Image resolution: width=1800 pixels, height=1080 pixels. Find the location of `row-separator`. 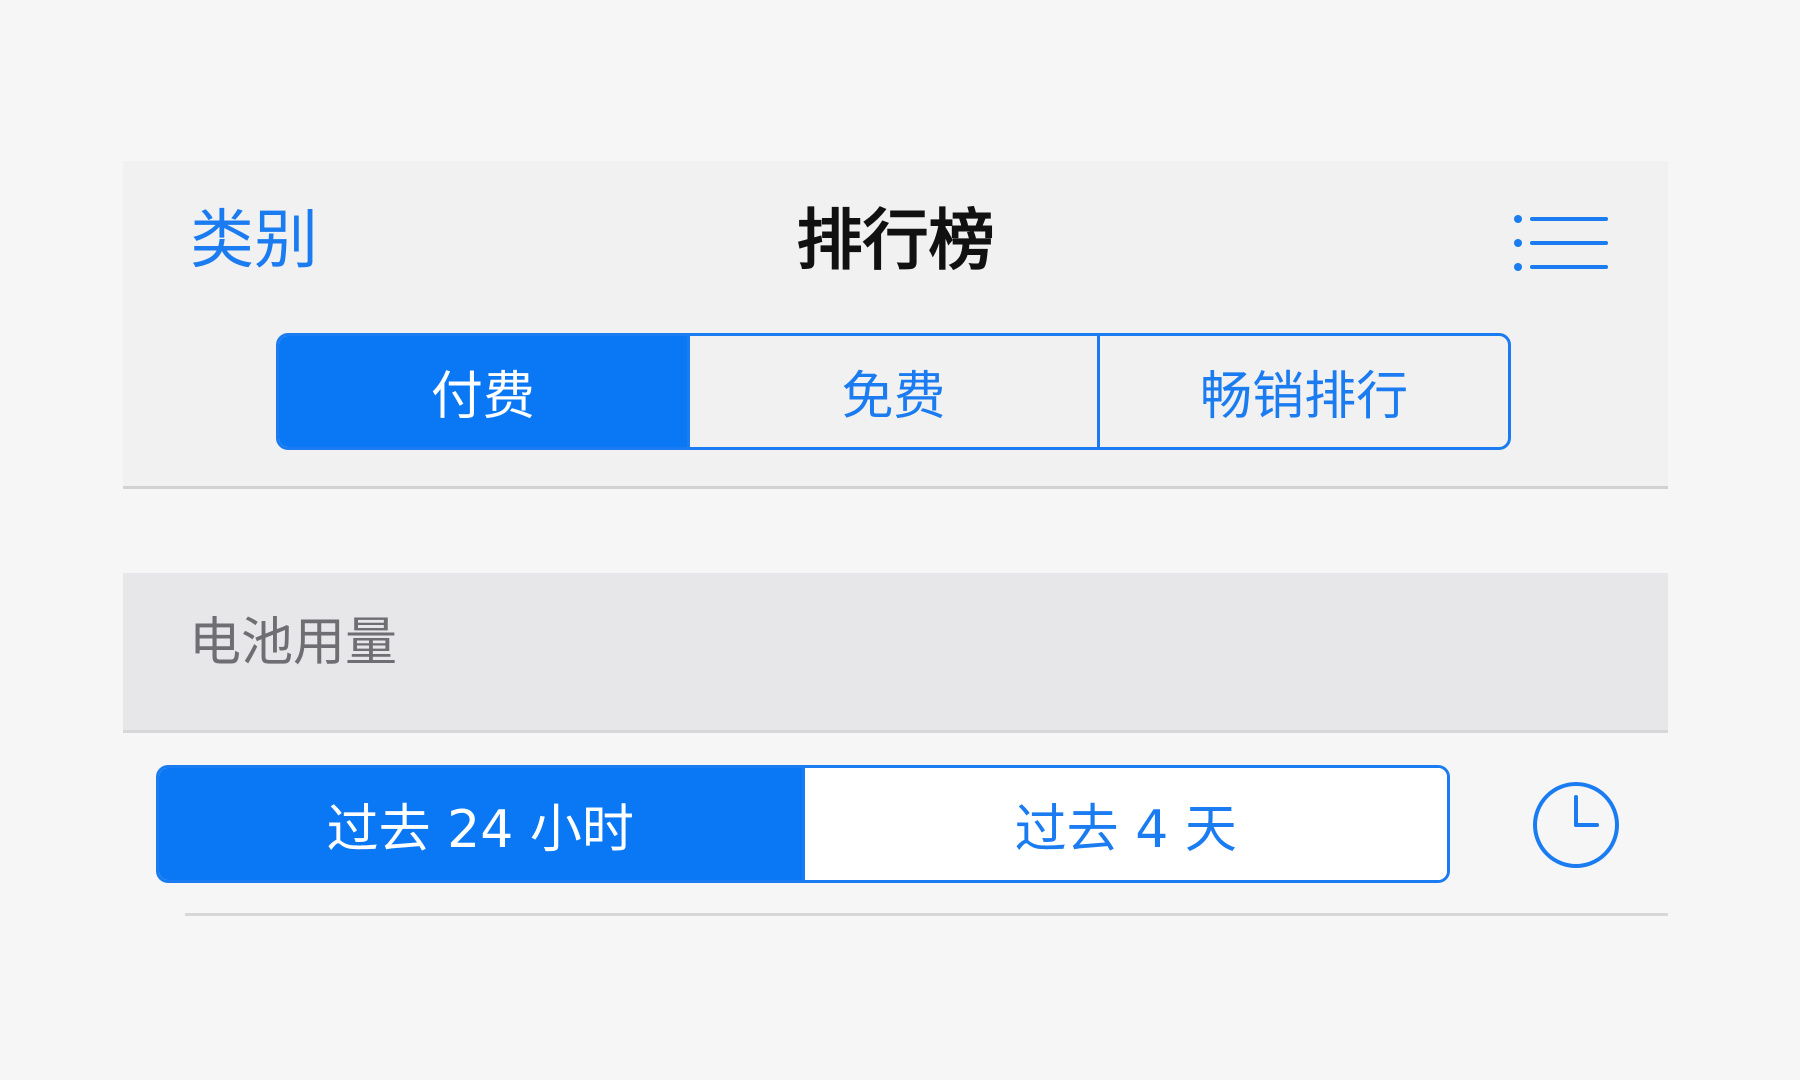

row-separator is located at coordinates (926, 914).